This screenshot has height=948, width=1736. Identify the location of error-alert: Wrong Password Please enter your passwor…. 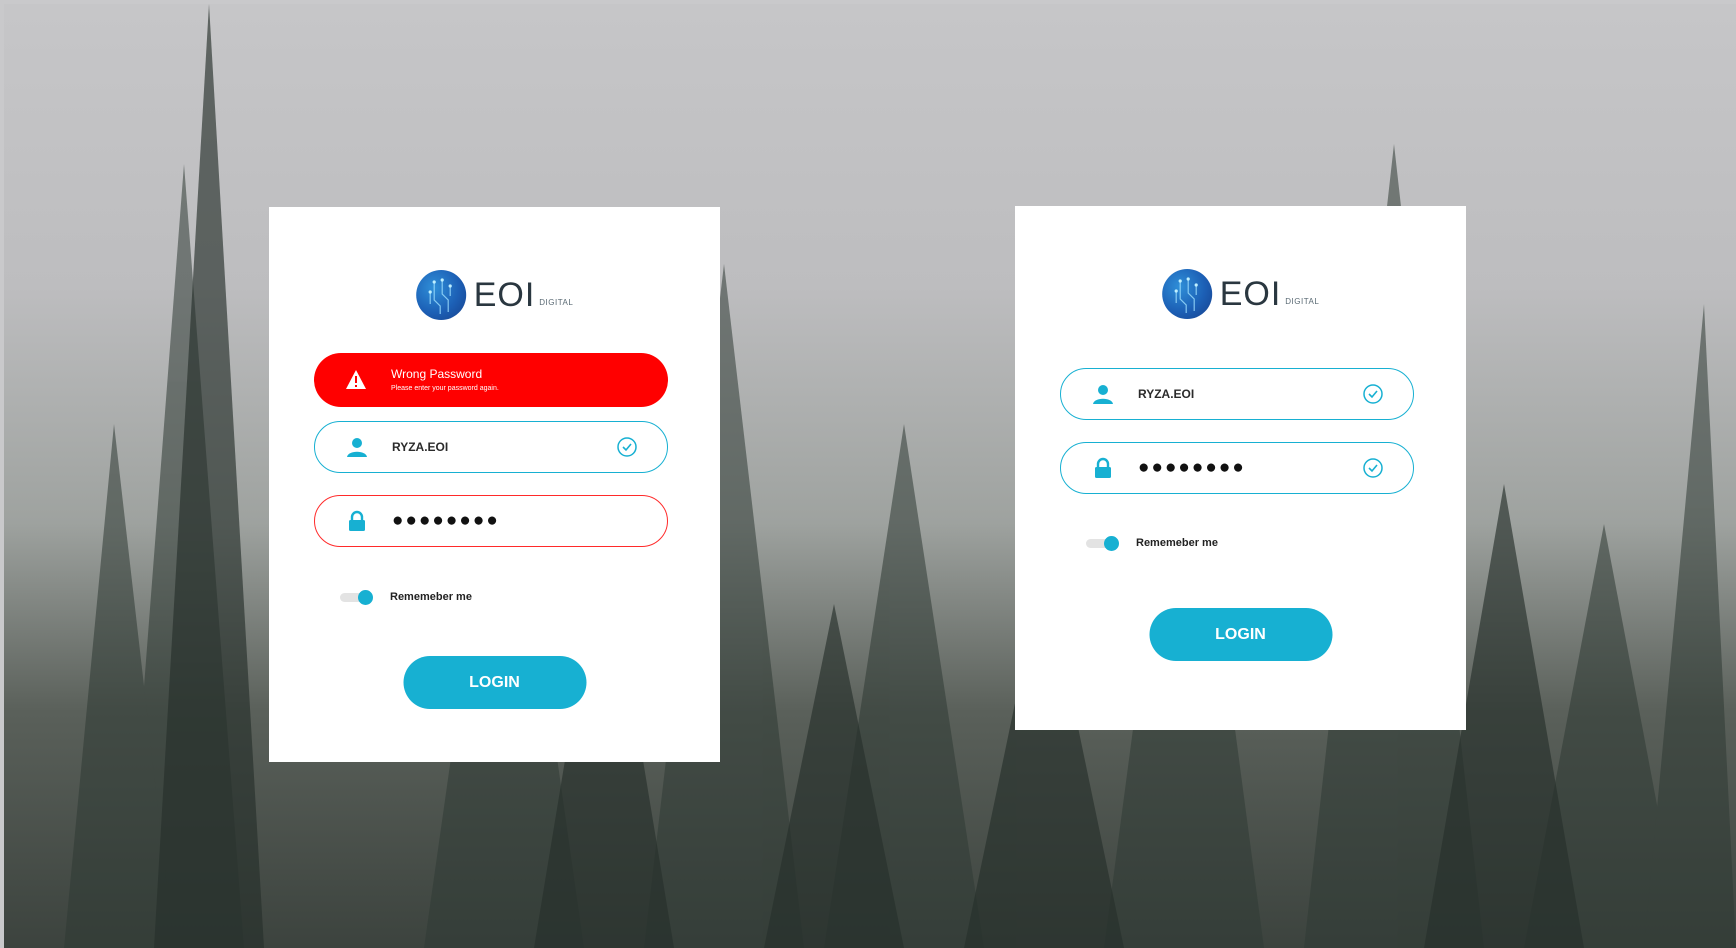
(491, 380).